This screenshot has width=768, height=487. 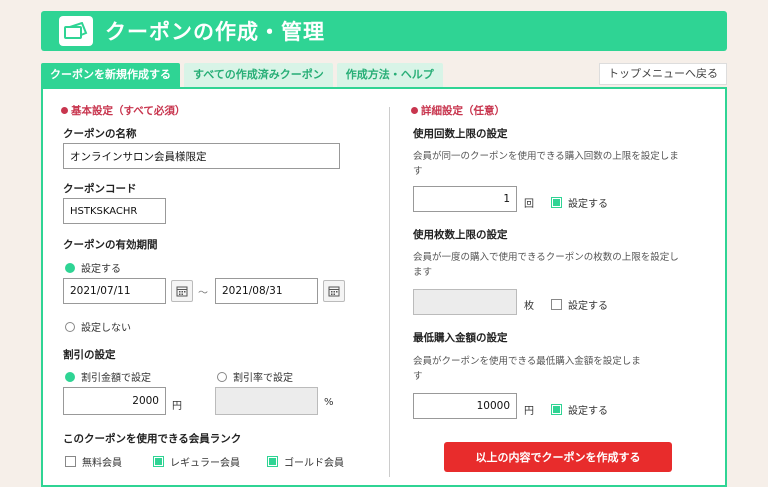 What do you see at coordinates (465, 302) in the screenshot?
I see `count-limit-input` at bounding box center [465, 302].